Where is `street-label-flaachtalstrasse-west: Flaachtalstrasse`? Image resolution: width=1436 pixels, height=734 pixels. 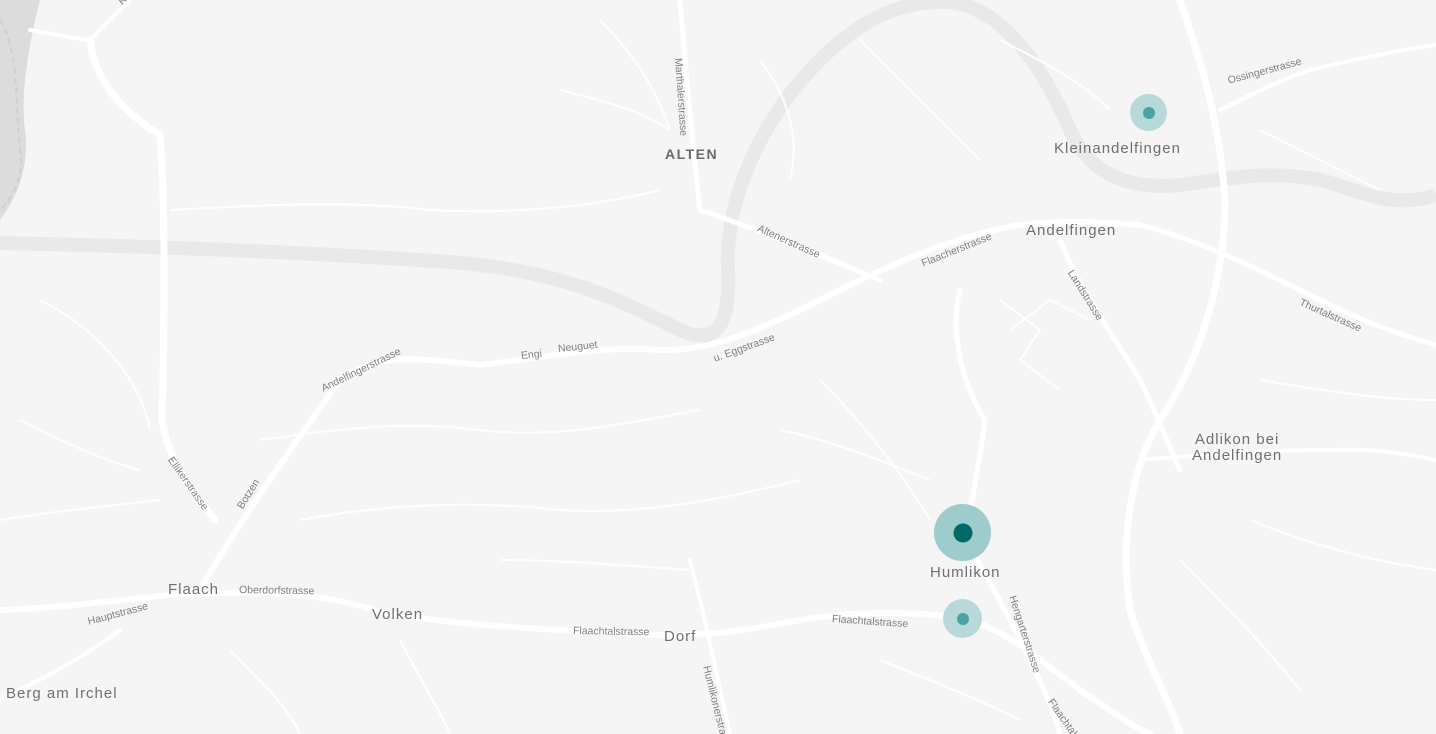 street-label-flaachtalstrasse-west: Flaachtalstrasse is located at coordinates (611, 632).